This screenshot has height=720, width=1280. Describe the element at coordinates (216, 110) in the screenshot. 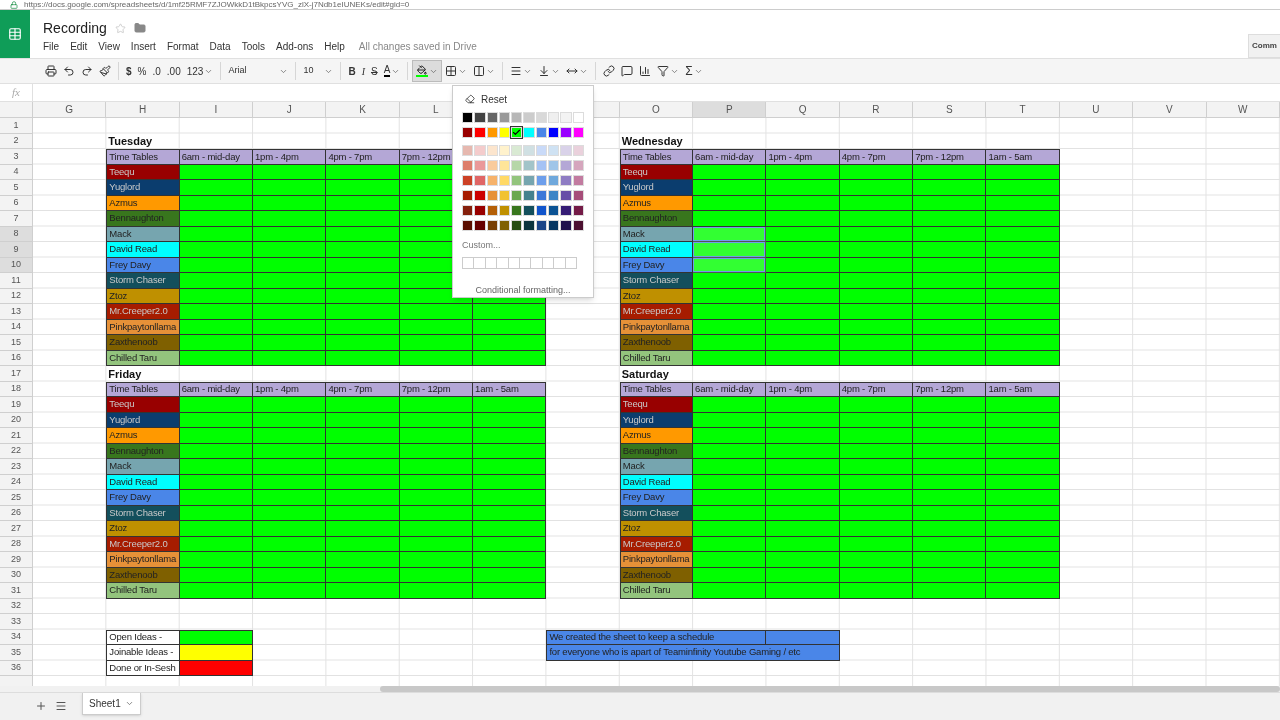

I see `column-header: I` at that location.